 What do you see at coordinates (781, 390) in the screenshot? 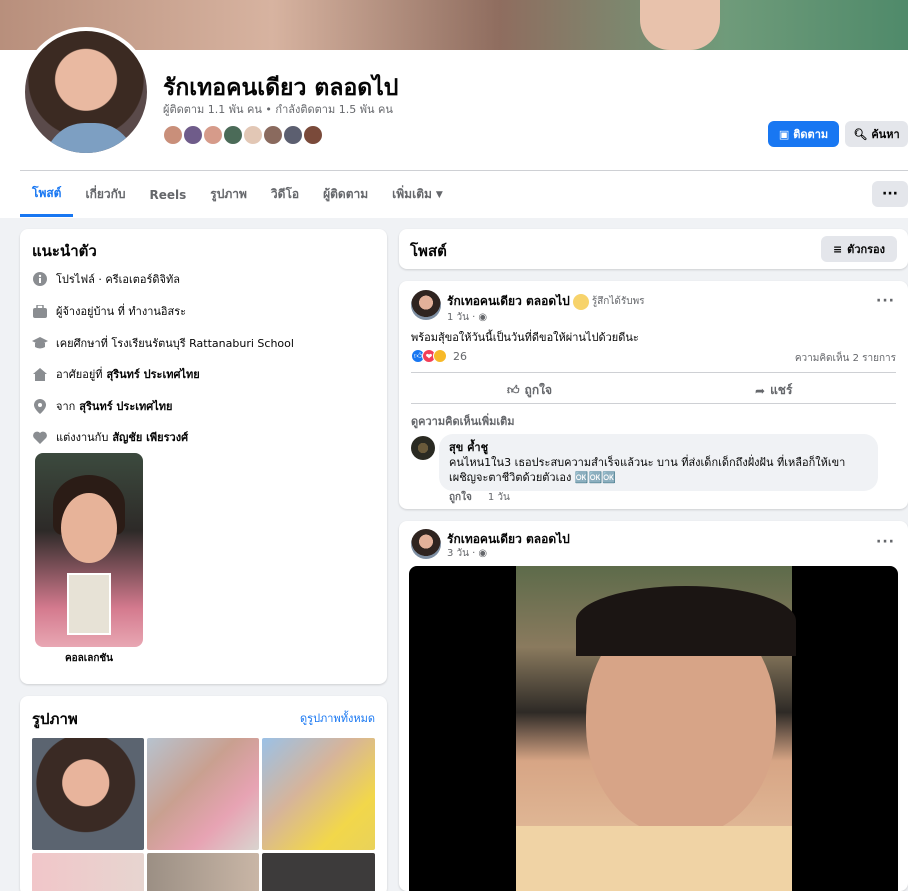
I see `share-label: แชร์` at bounding box center [781, 390].